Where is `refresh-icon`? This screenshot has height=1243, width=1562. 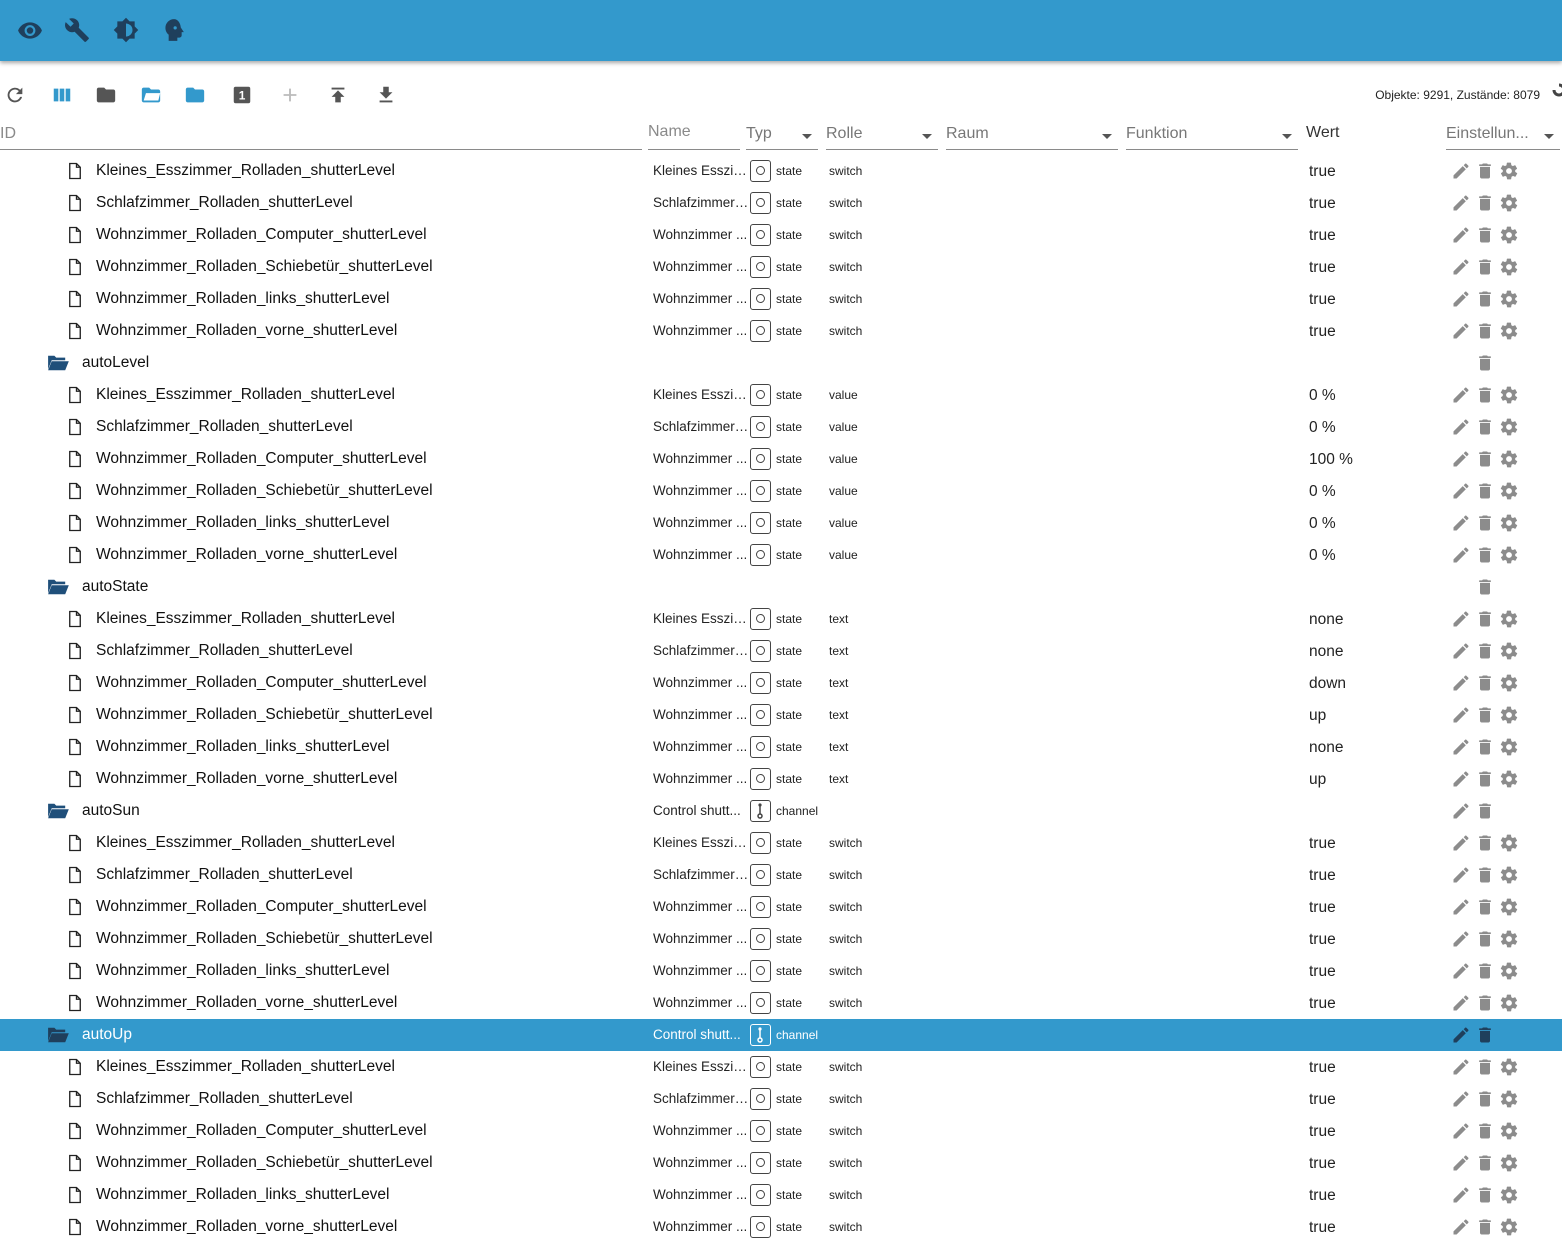
refresh-icon is located at coordinates (15, 95).